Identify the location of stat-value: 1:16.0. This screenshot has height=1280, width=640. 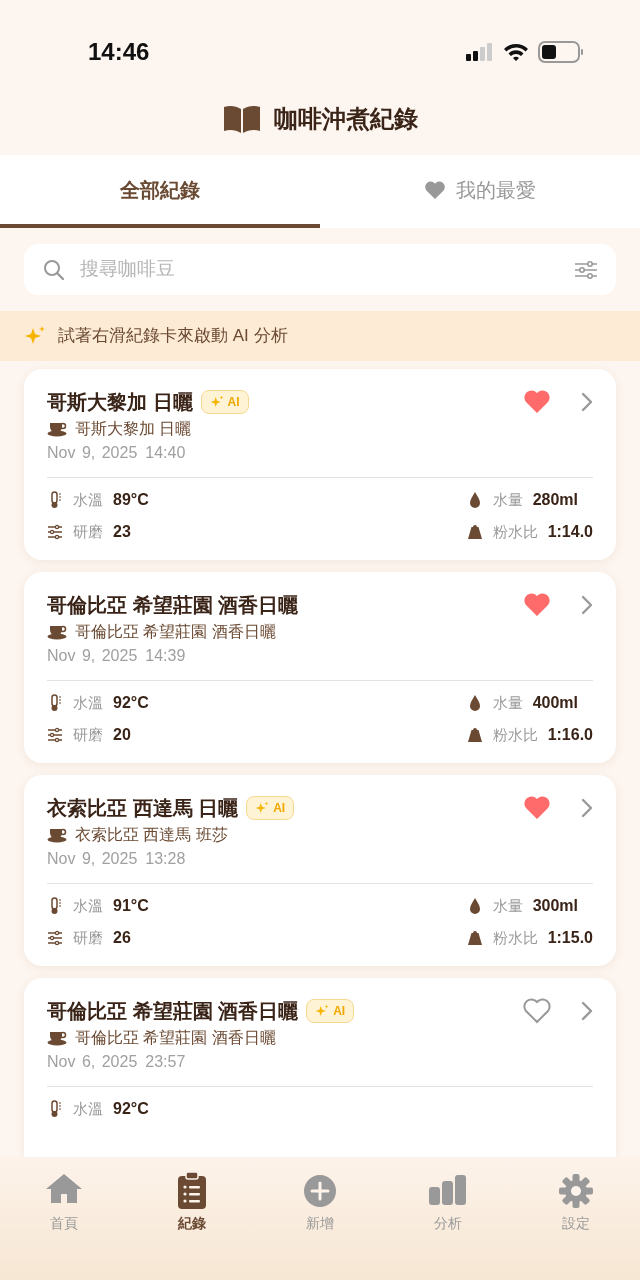
(570, 735).